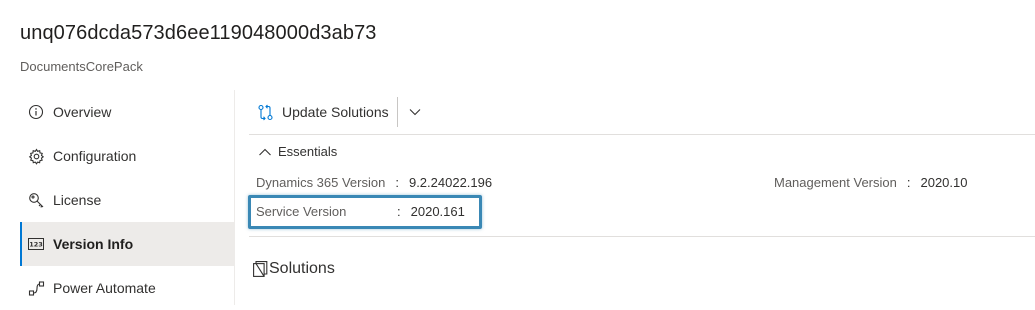  I want to click on sidebar-item-configuration: Configuration, so click(127, 156).